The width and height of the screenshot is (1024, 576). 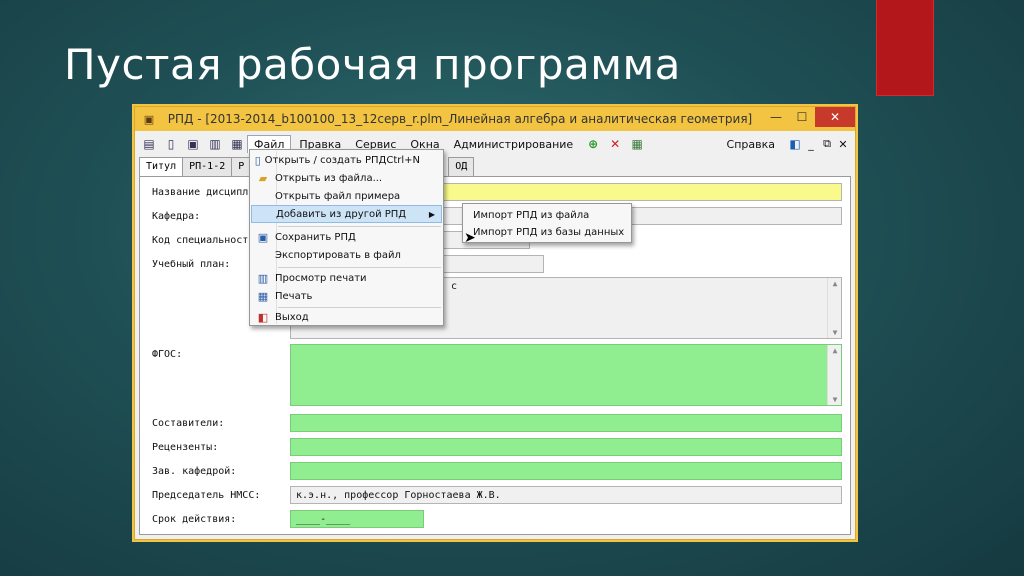 I want to click on print-icon: ▦, so click(x=237, y=144).